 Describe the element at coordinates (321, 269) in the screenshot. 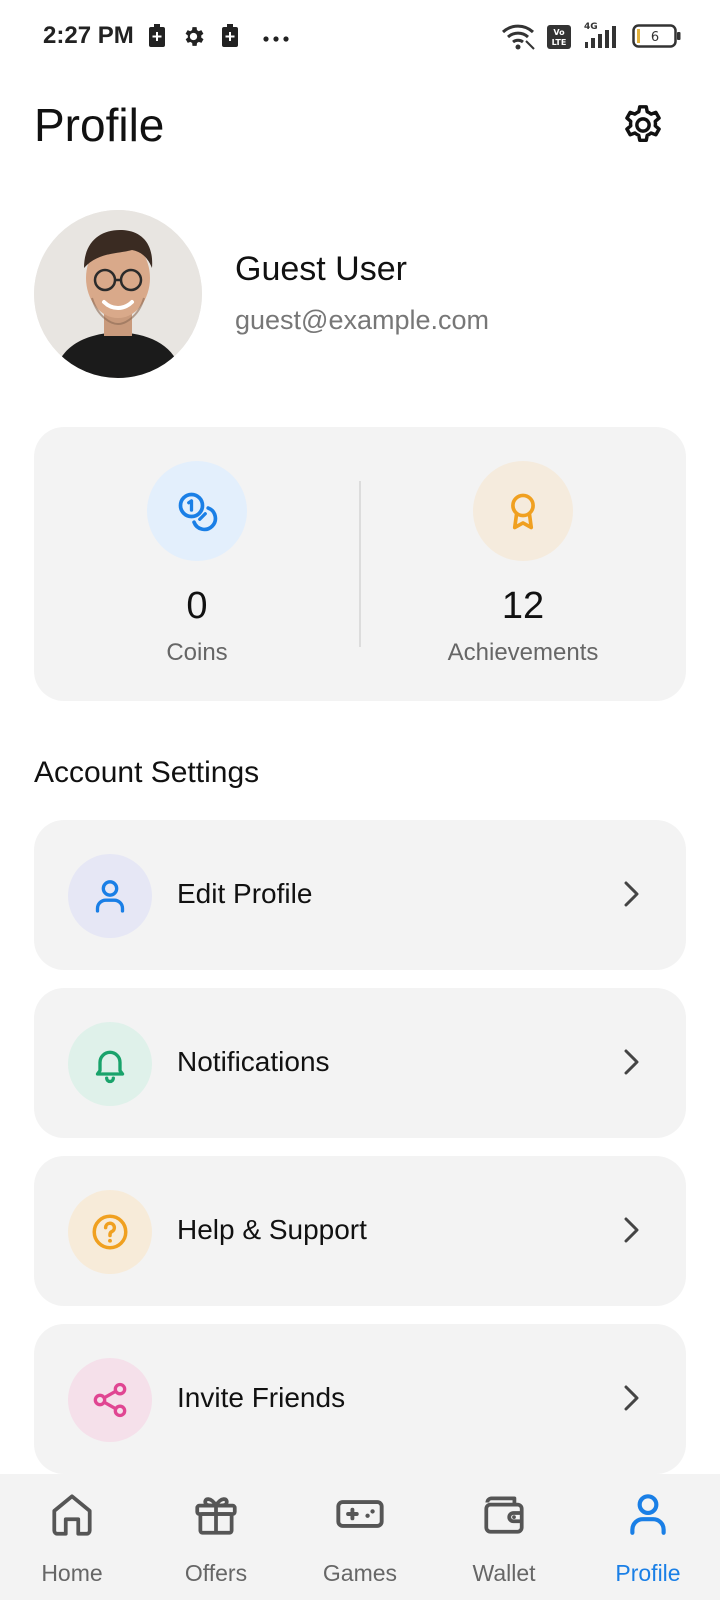

I see `user-name: Guest User` at that location.